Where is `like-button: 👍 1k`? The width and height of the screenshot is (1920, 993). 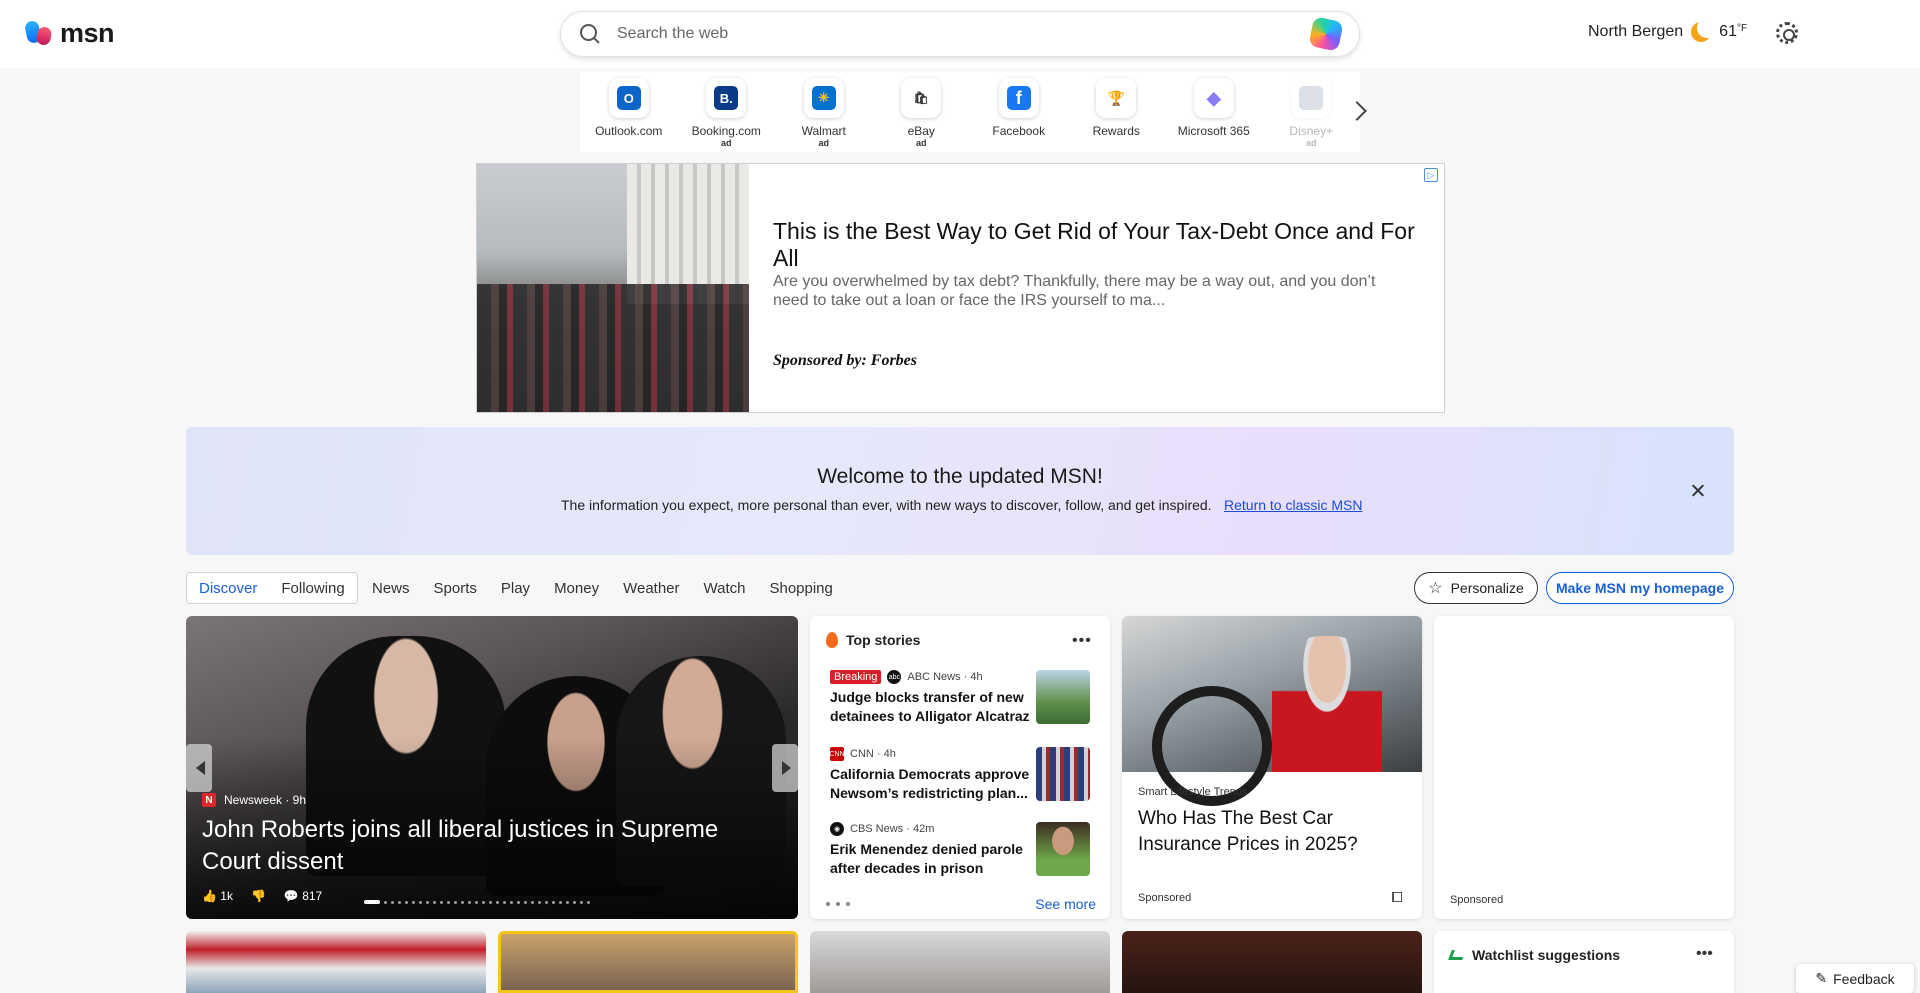 like-button: 👍 1k is located at coordinates (217, 896).